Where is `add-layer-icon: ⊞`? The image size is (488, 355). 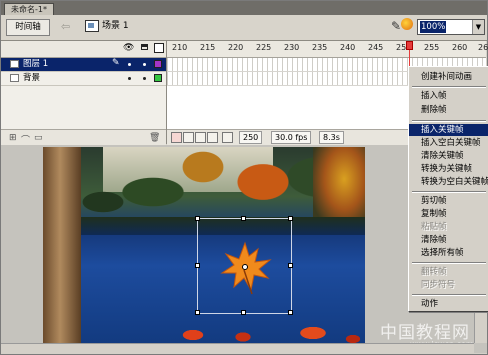 add-layer-icon: ⊞ is located at coordinates (13, 138).